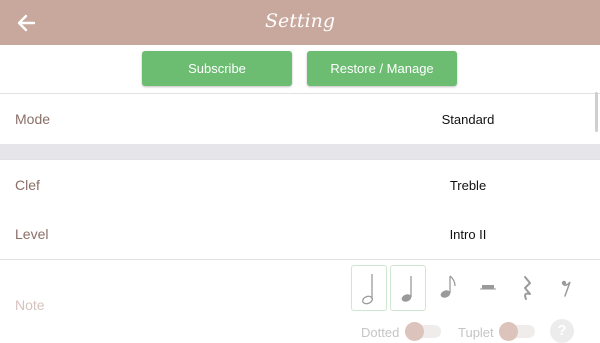 Image resolution: width=600 pixels, height=343 pixels. I want to click on quarter-note-option, so click(408, 288).